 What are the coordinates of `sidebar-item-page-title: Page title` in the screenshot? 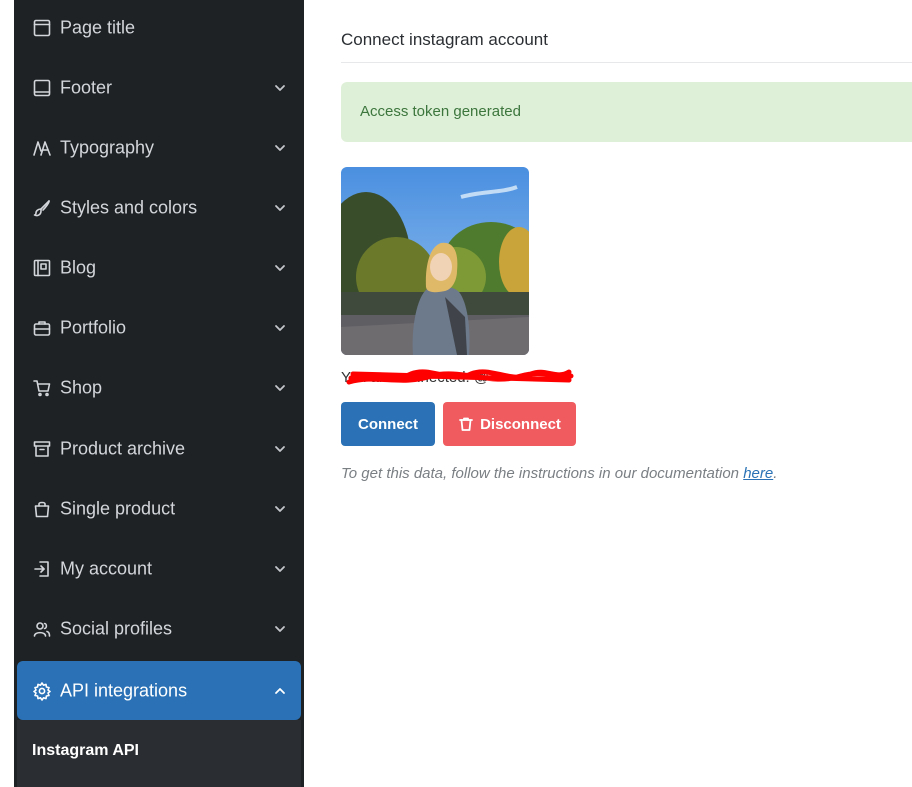 It's located at (159, 28).